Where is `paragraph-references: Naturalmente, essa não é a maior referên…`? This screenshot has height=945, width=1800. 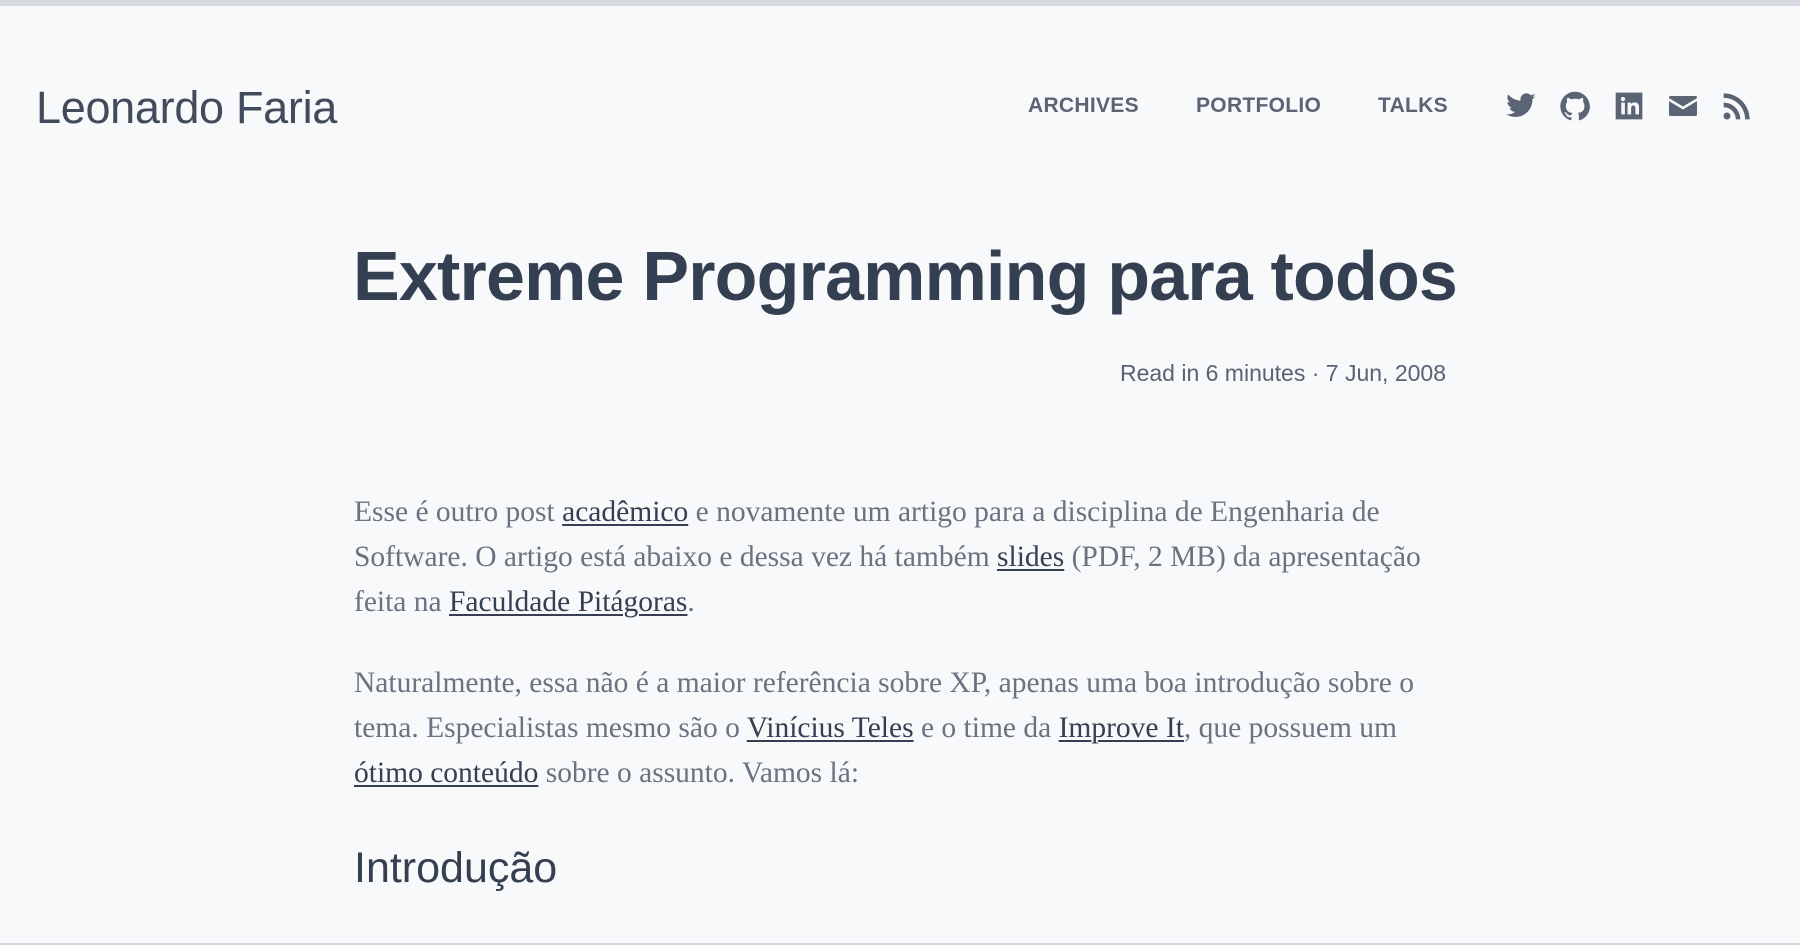
paragraph-references: Naturalmente, essa não é a maior referên… is located at coordinates (904, 728).